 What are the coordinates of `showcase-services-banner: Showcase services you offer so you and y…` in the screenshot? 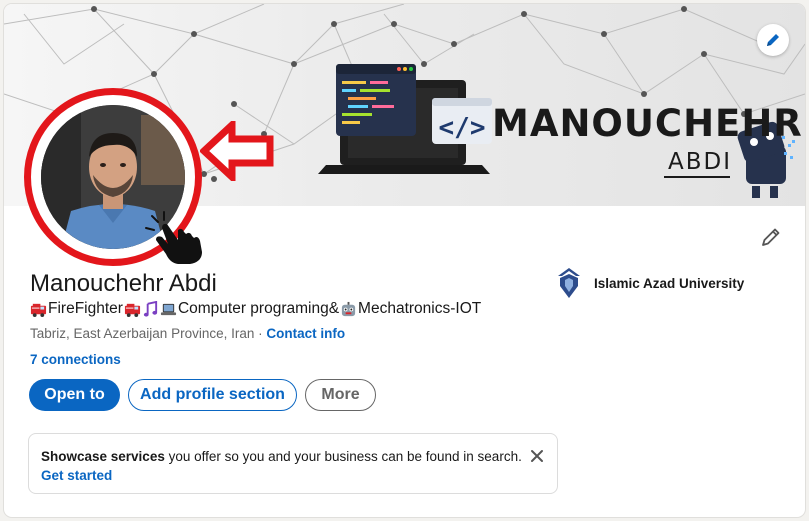 It's located at (293, 463).